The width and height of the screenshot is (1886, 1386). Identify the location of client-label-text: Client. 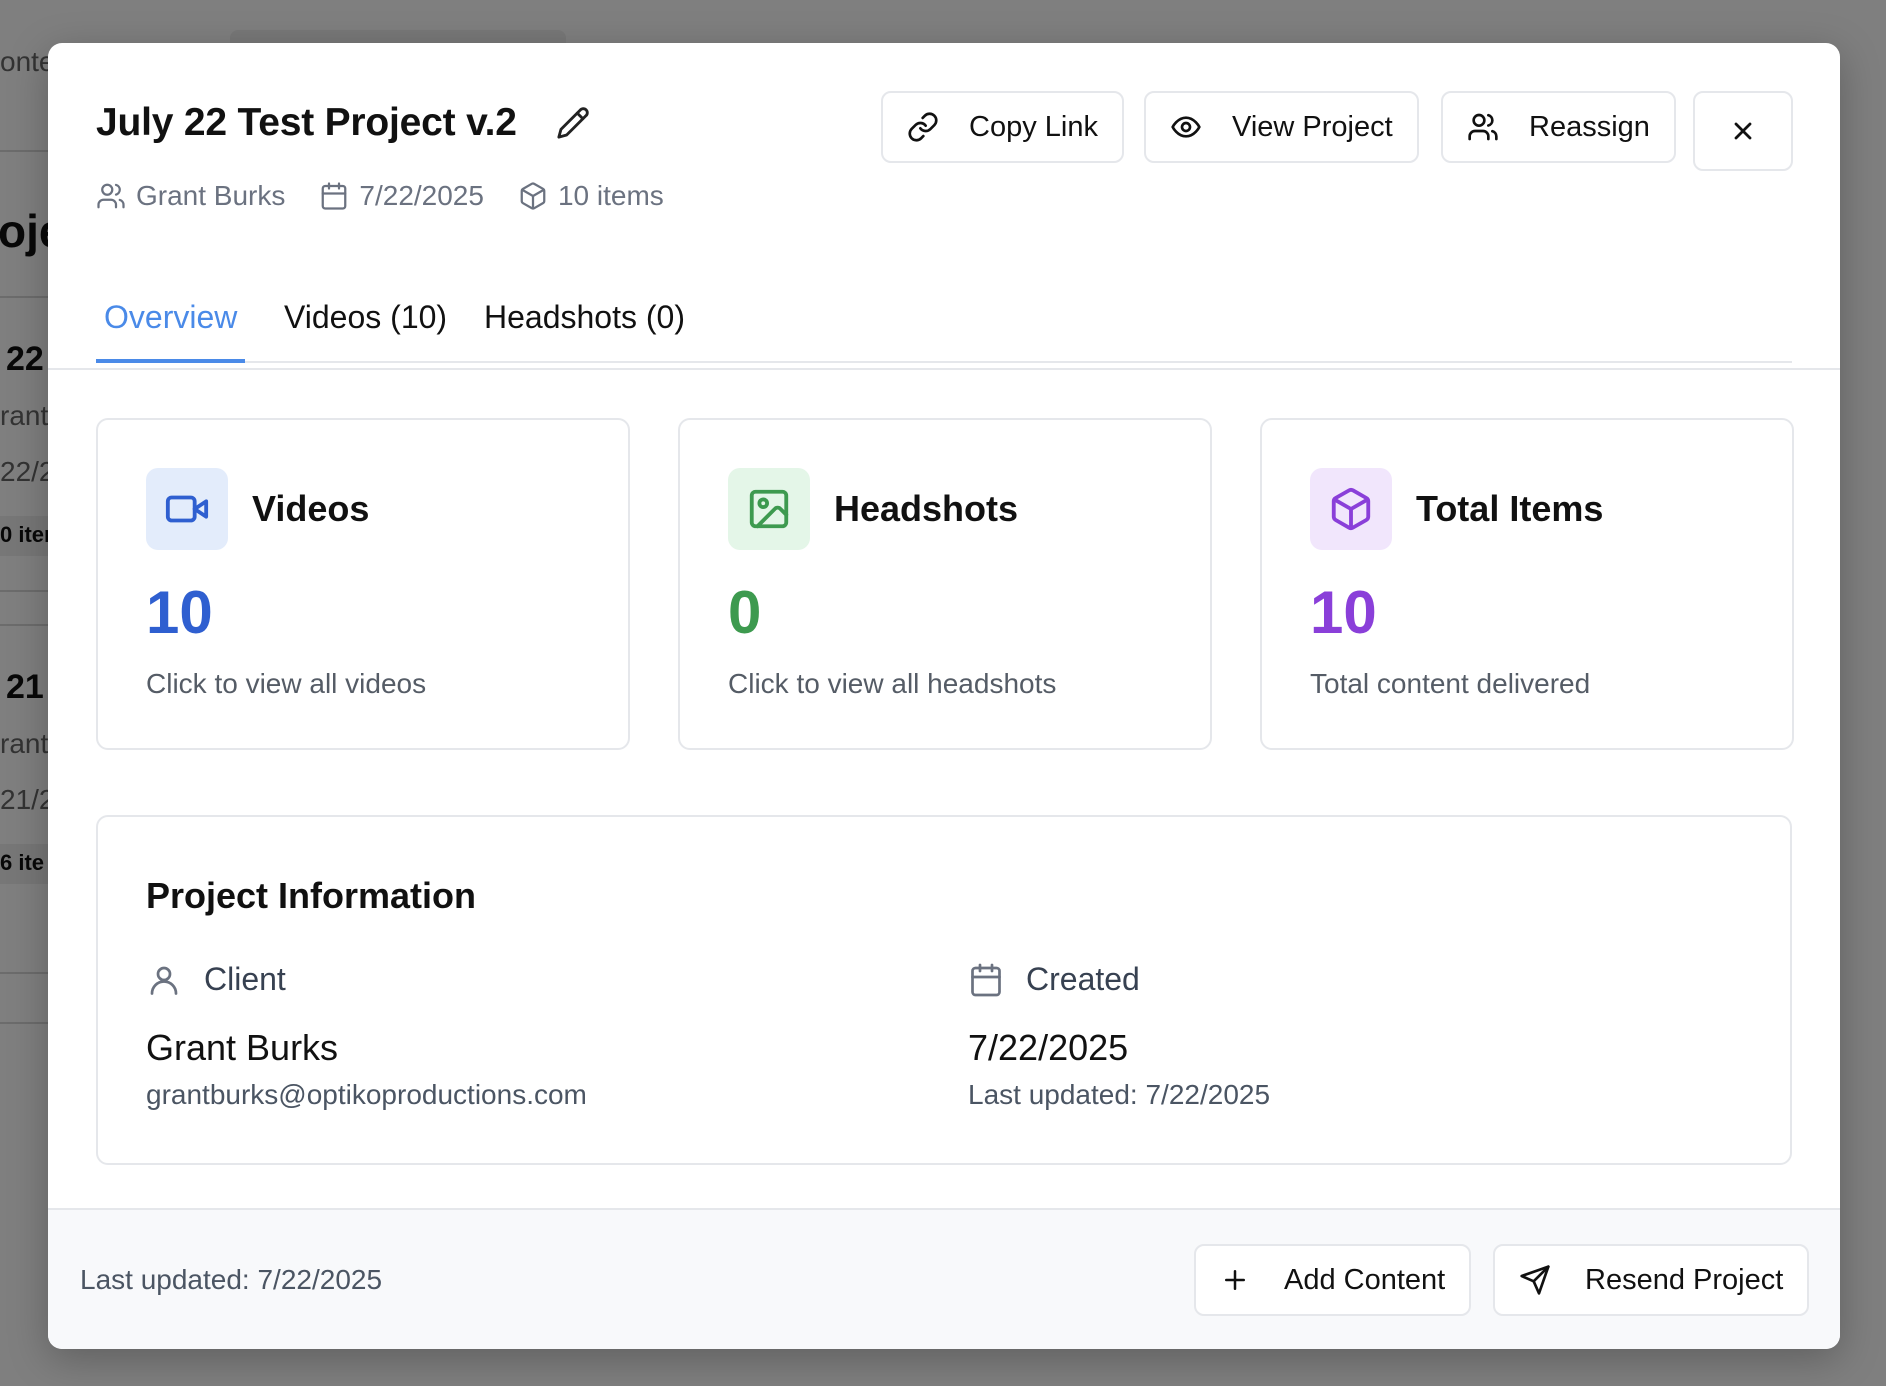
(245, 979).